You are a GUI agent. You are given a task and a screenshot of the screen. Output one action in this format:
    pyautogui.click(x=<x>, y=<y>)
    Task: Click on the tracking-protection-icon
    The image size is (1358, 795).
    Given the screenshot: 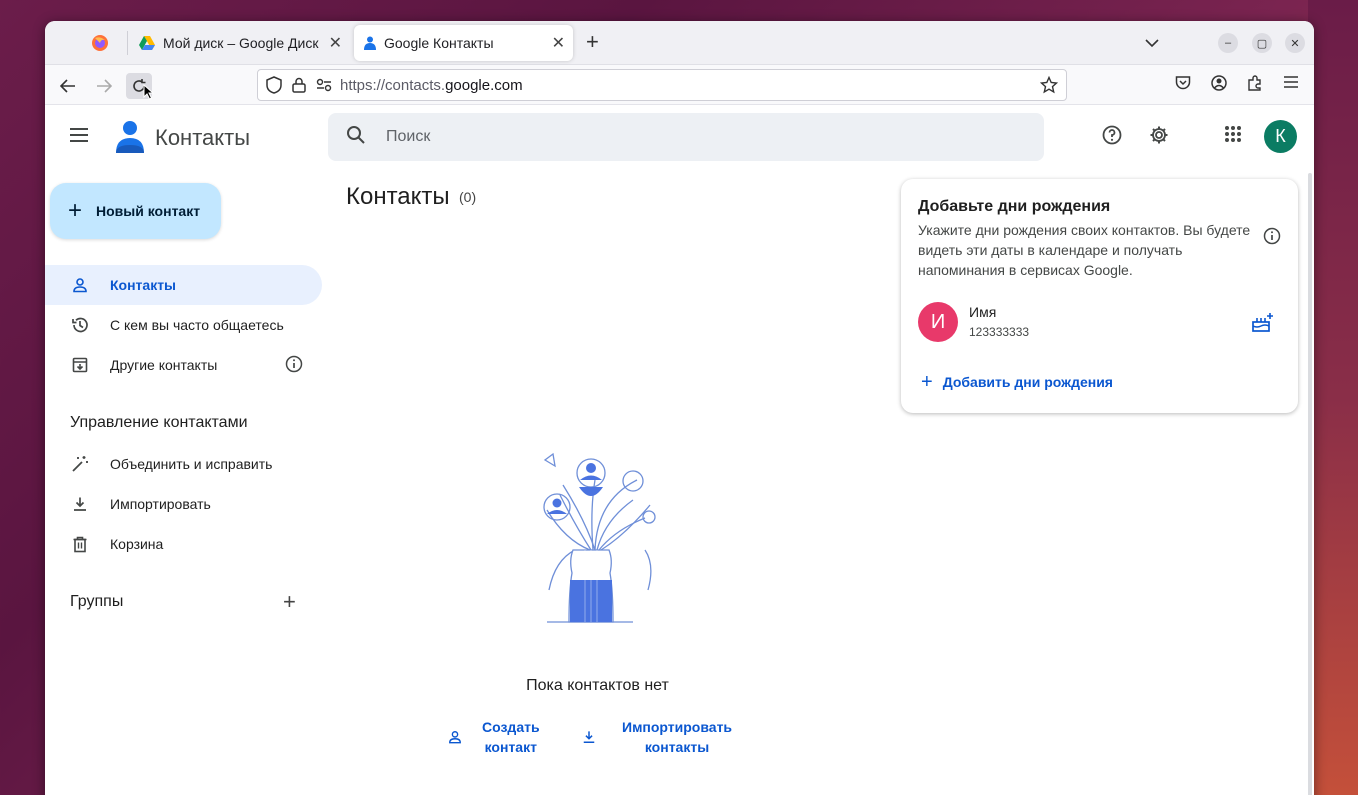 What is the action you would take?
    pyautogui.click(x=274, y=85)
    